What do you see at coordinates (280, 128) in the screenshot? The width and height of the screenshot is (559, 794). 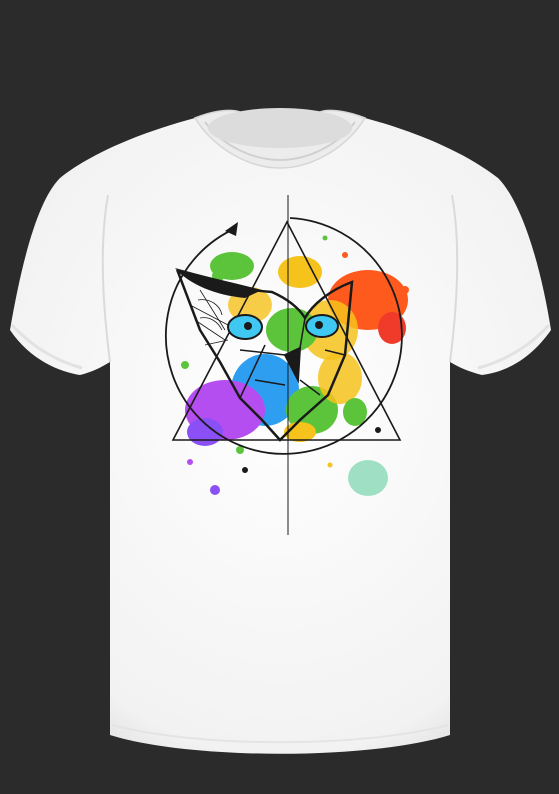 I see `collar-opening` at bounding box center [280, 128].